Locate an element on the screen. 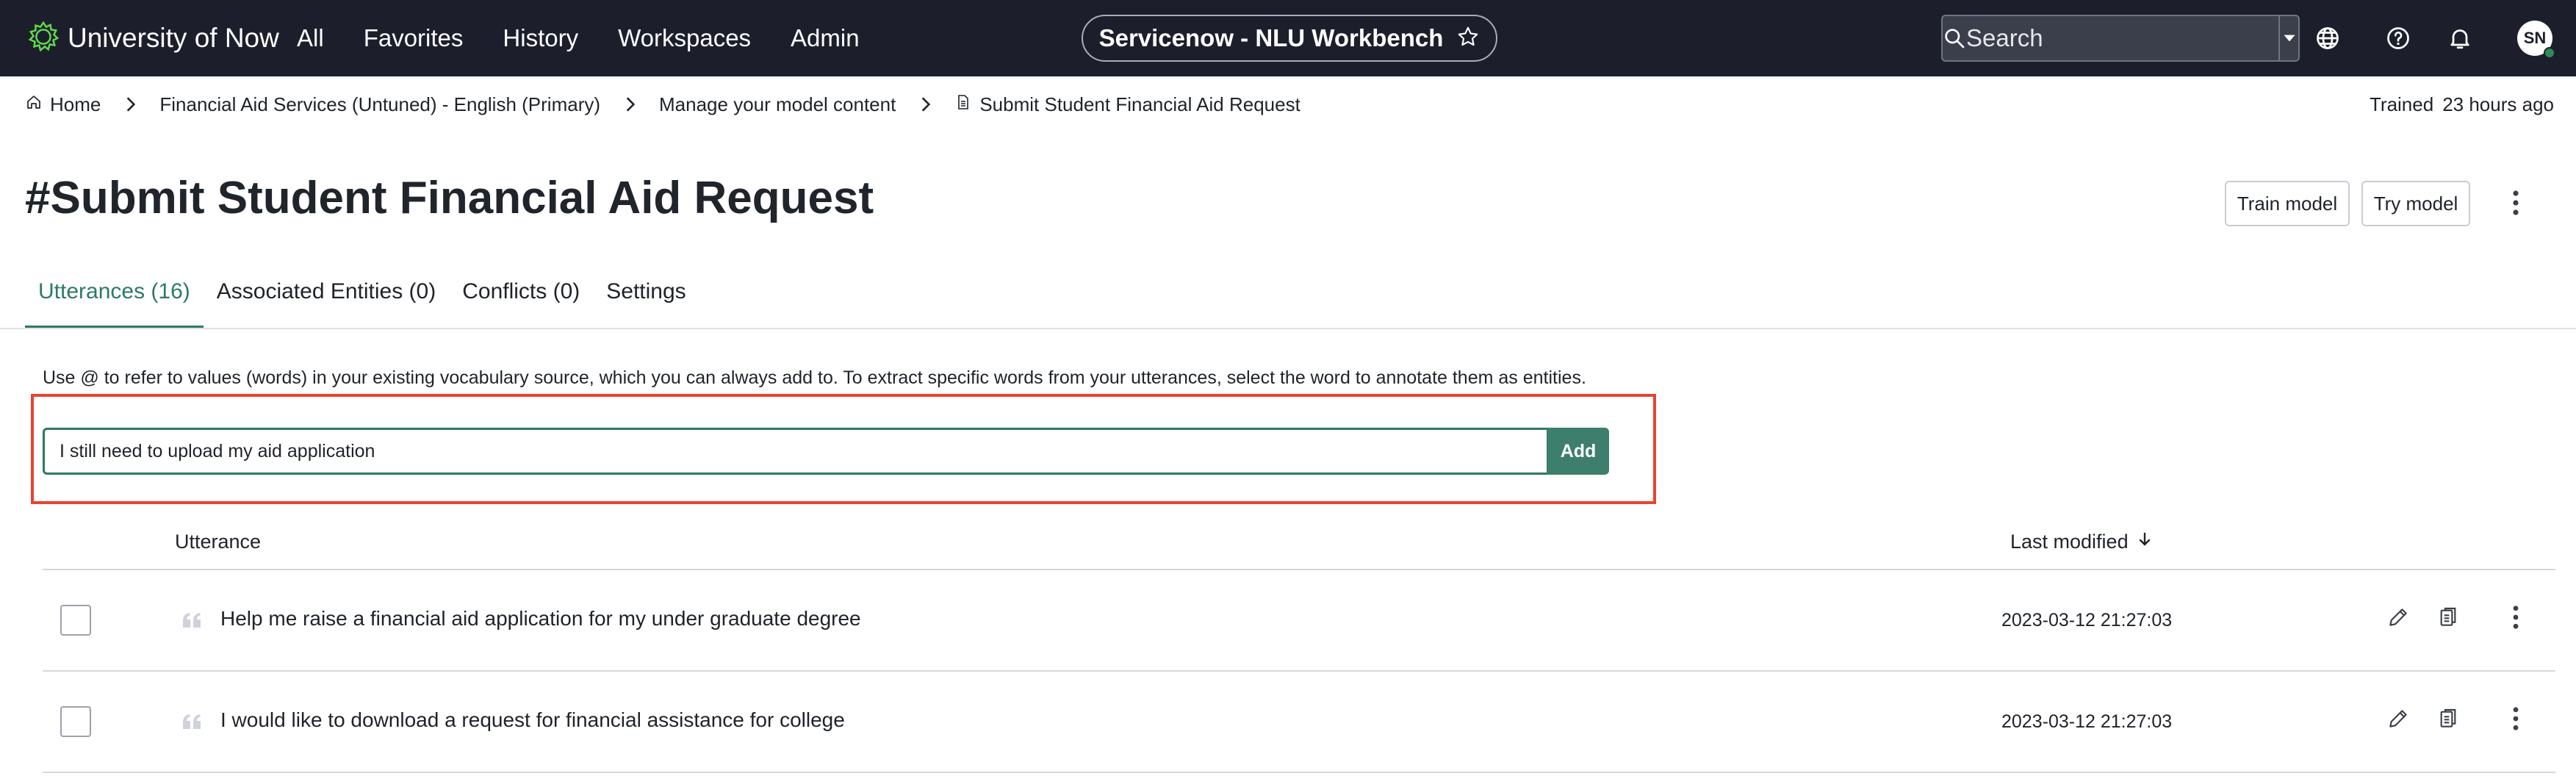 This screenshot has width=2576, height=776. home-icon is located at coordinates (34, 105).